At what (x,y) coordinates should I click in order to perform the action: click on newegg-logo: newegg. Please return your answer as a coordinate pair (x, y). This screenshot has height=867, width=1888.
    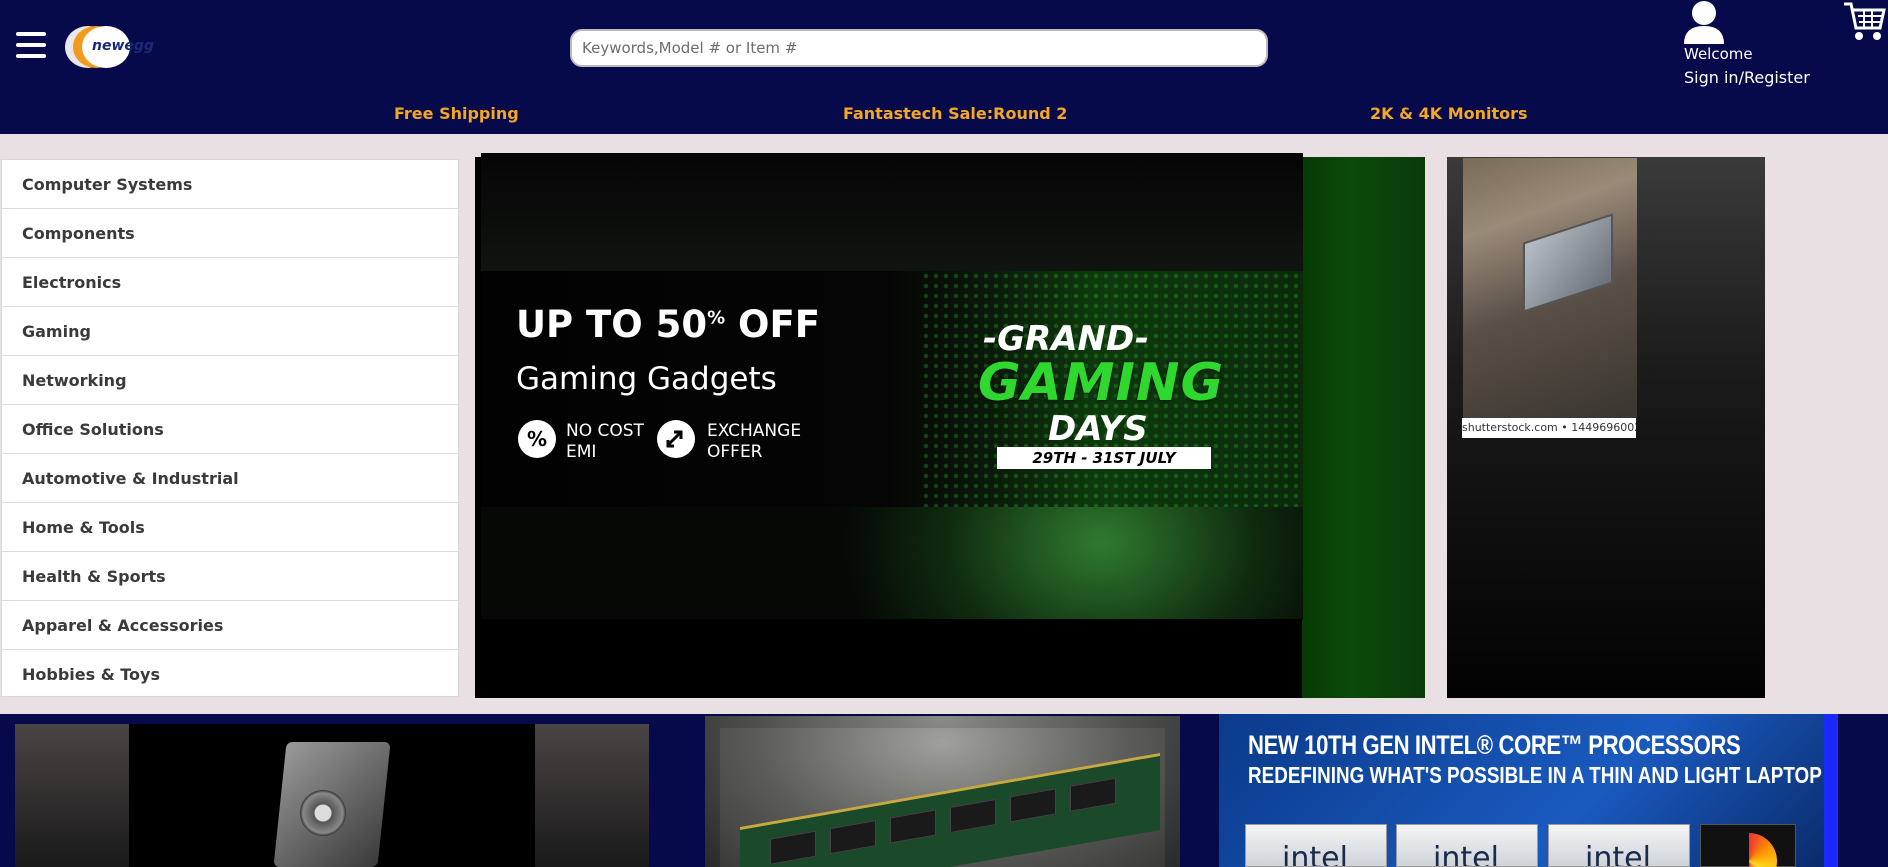
    Looking at the image, I should click on (108, 47).